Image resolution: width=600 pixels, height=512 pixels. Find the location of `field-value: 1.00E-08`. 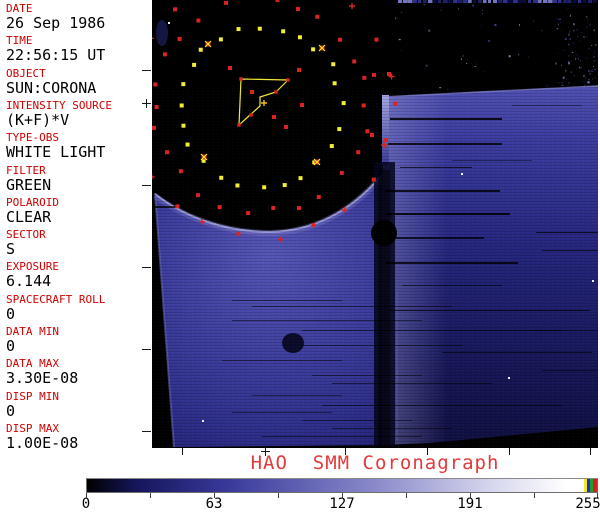

field-value: 1.00E-08 is located at coordinates (42, 442).